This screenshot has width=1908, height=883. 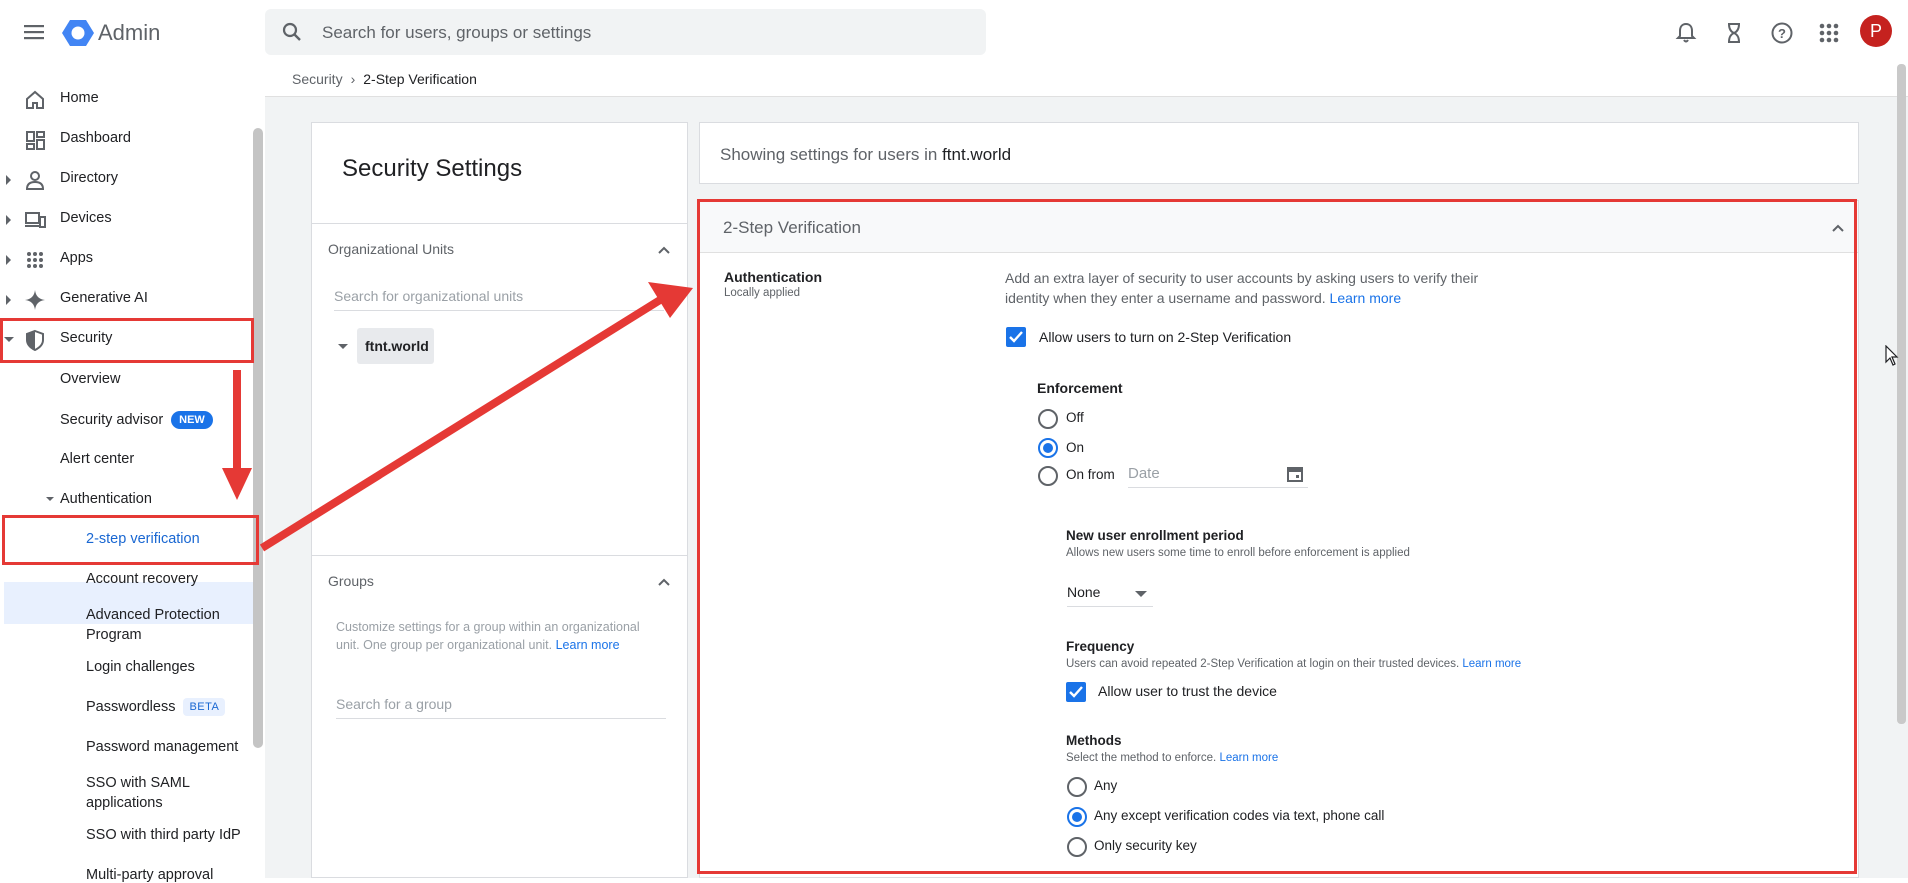 I want to click on search-bar: Search for users, groups or settings, so click(x=625, y=32).